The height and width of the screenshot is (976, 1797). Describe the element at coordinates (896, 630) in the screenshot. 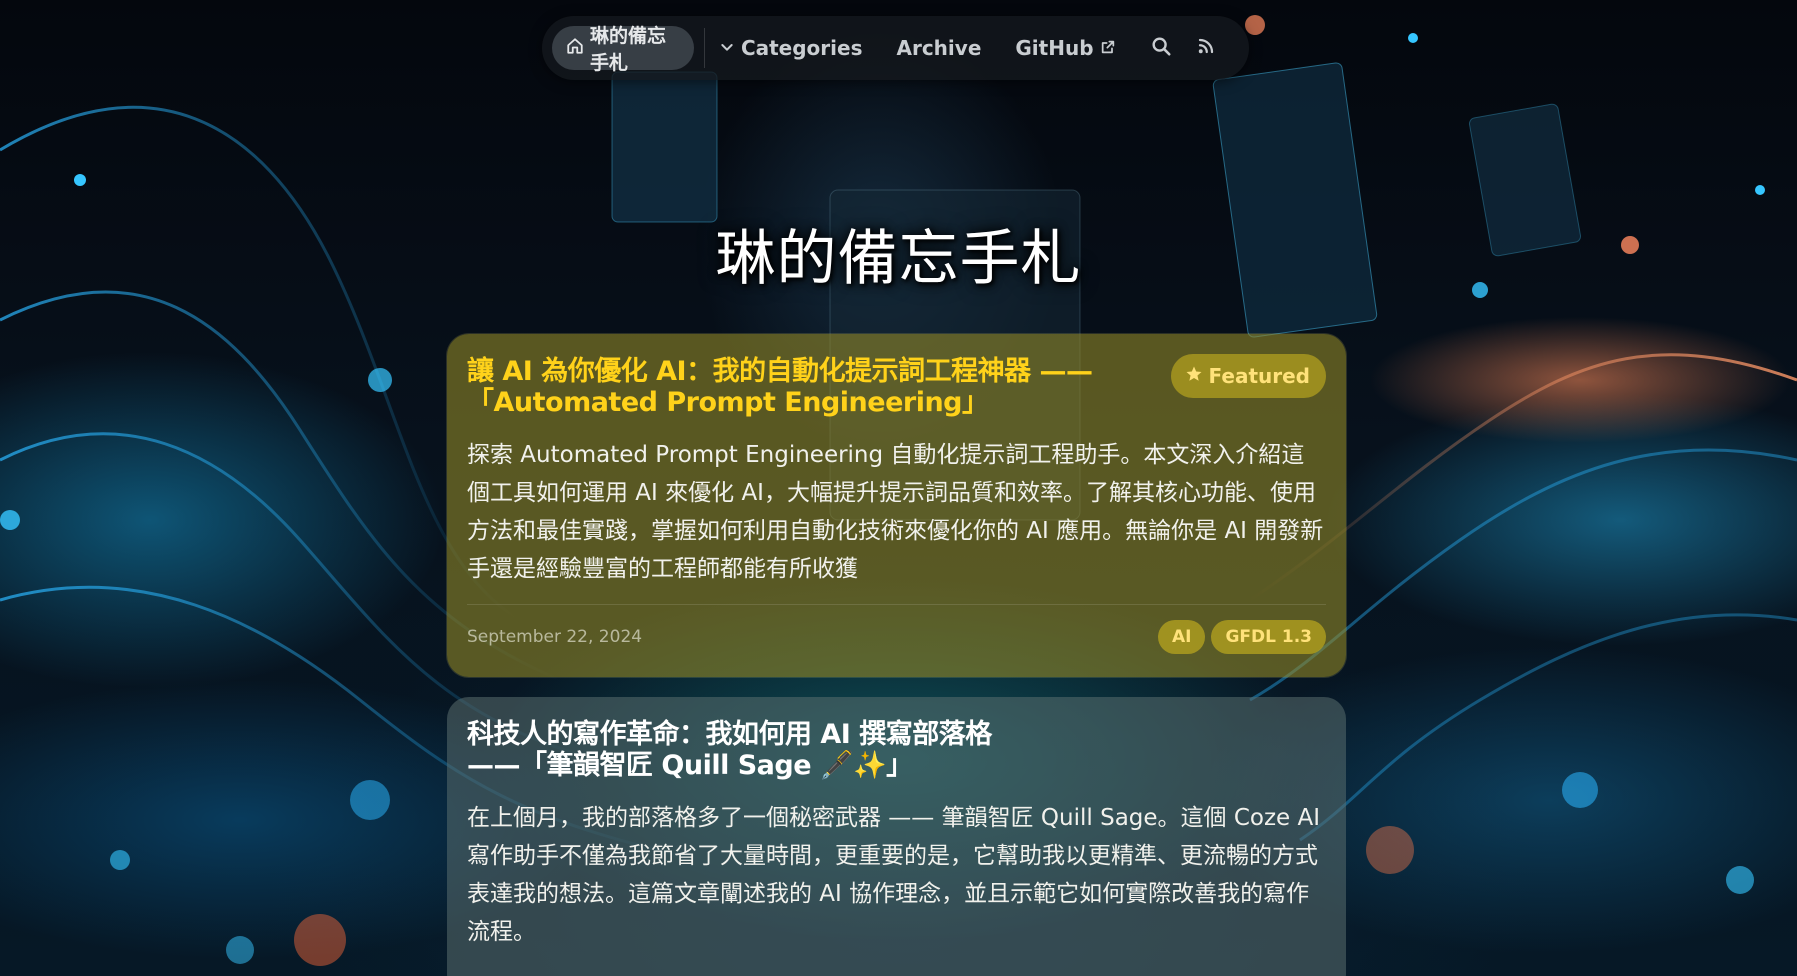

I see `post-footer: September 22, 2024 AI GFDL 1.3` at that location.